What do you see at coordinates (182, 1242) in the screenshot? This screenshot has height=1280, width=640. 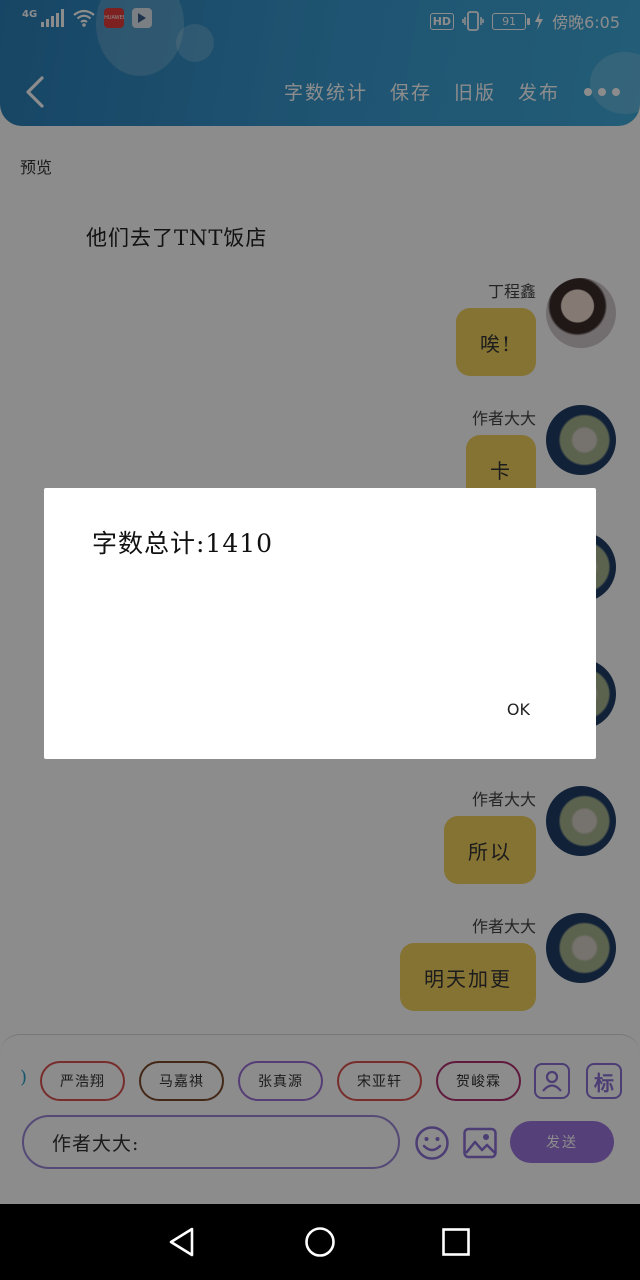 I see `nav-back-icon` at bounding box center [182, 1242].